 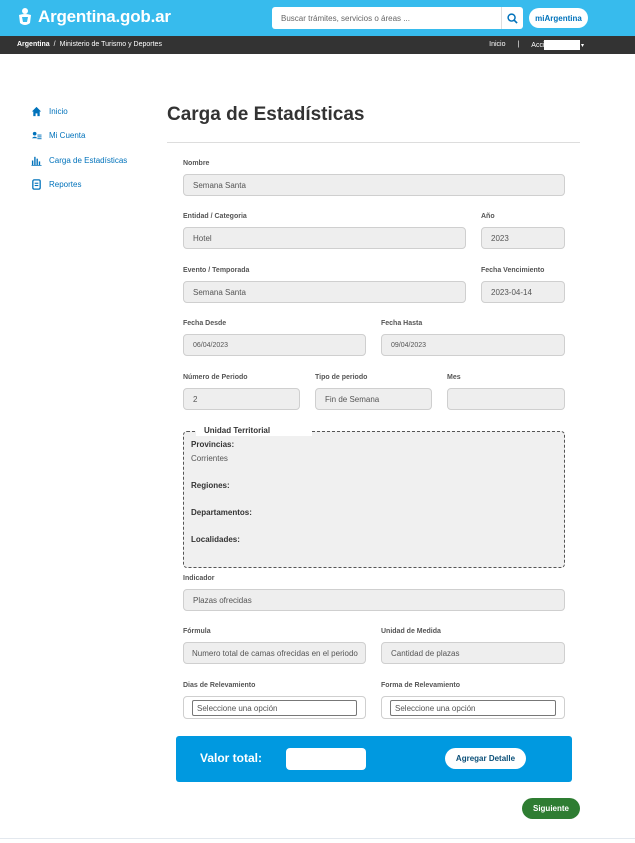 What do you see at coordinates (36, 111) in the screenshot?
I see `home-icon` at bounding box center [36, 111].